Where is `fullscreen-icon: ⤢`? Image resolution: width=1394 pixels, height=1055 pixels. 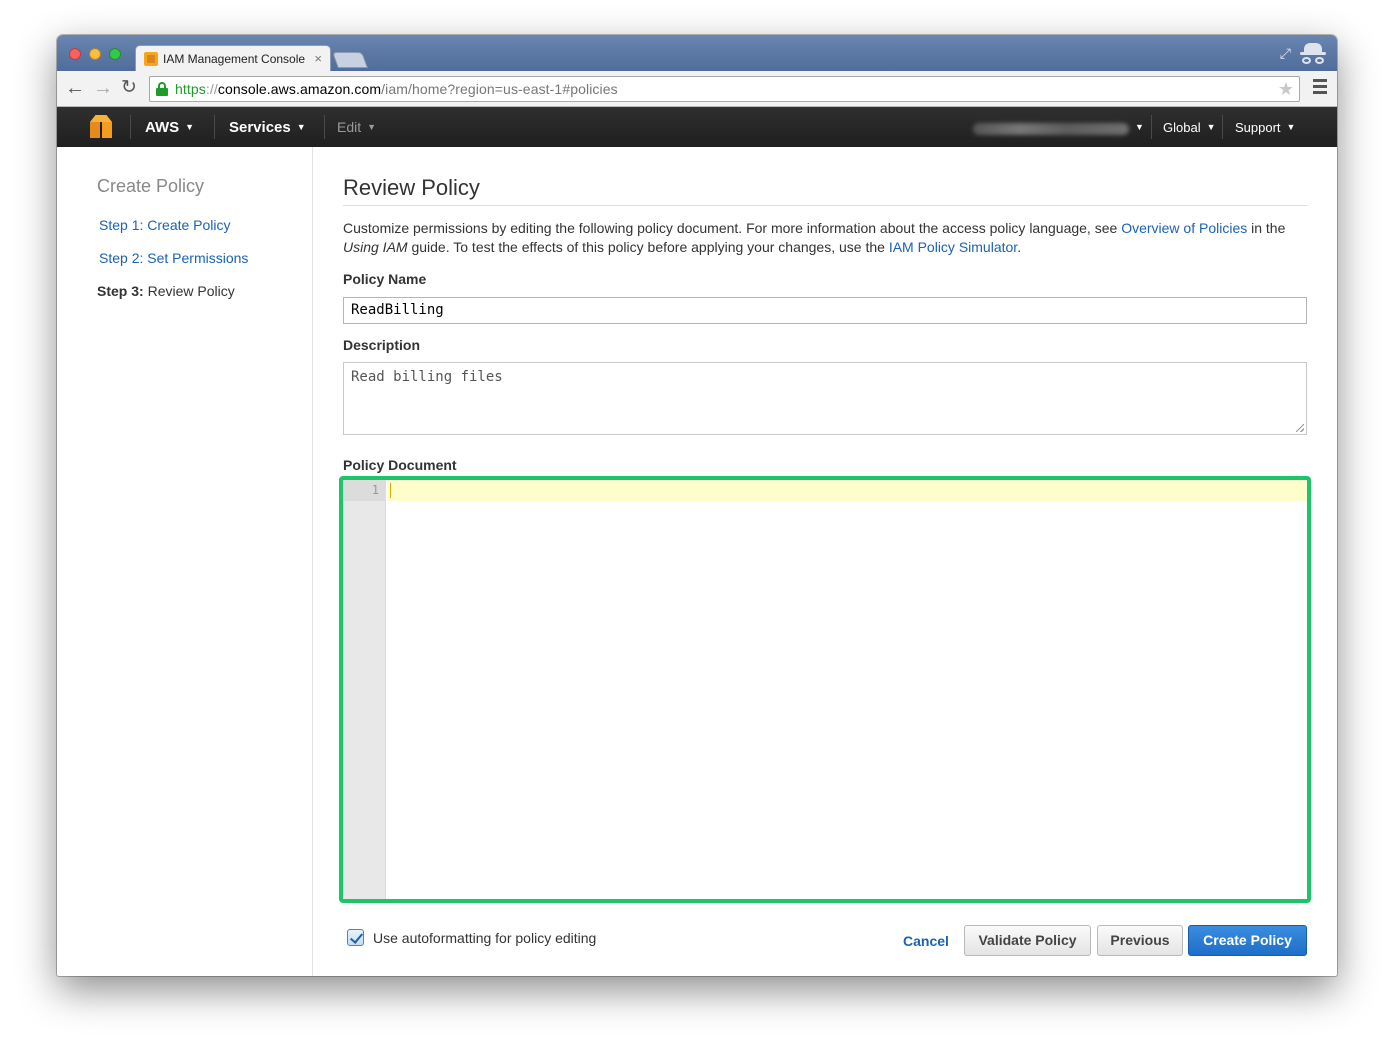
fullscreen-icon: ⤢ is located at coordinates (1285, 53).